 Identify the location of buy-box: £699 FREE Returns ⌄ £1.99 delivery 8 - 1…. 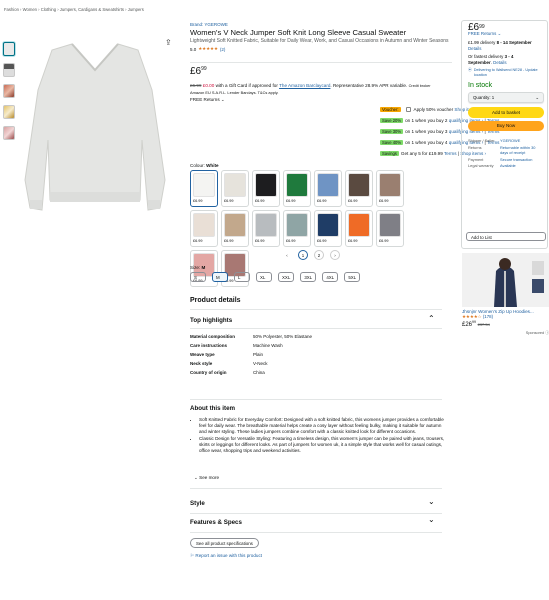
(504, 134).